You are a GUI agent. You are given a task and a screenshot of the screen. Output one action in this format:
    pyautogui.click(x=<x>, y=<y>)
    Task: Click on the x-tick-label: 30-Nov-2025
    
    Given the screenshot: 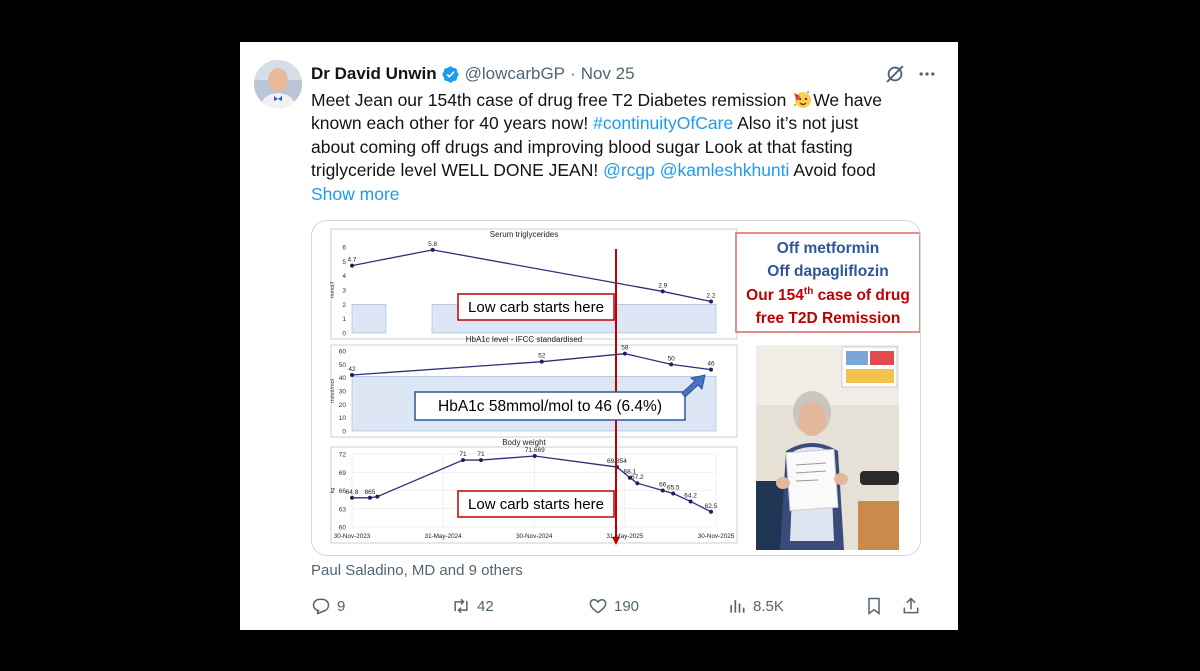 What is the action you would take?
    pyautogui.click(x=716, y=536)
    